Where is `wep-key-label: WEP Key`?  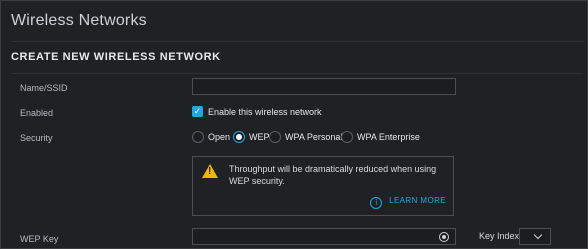
wep-key-label: WEP Key is located at coordinates (39, 239).